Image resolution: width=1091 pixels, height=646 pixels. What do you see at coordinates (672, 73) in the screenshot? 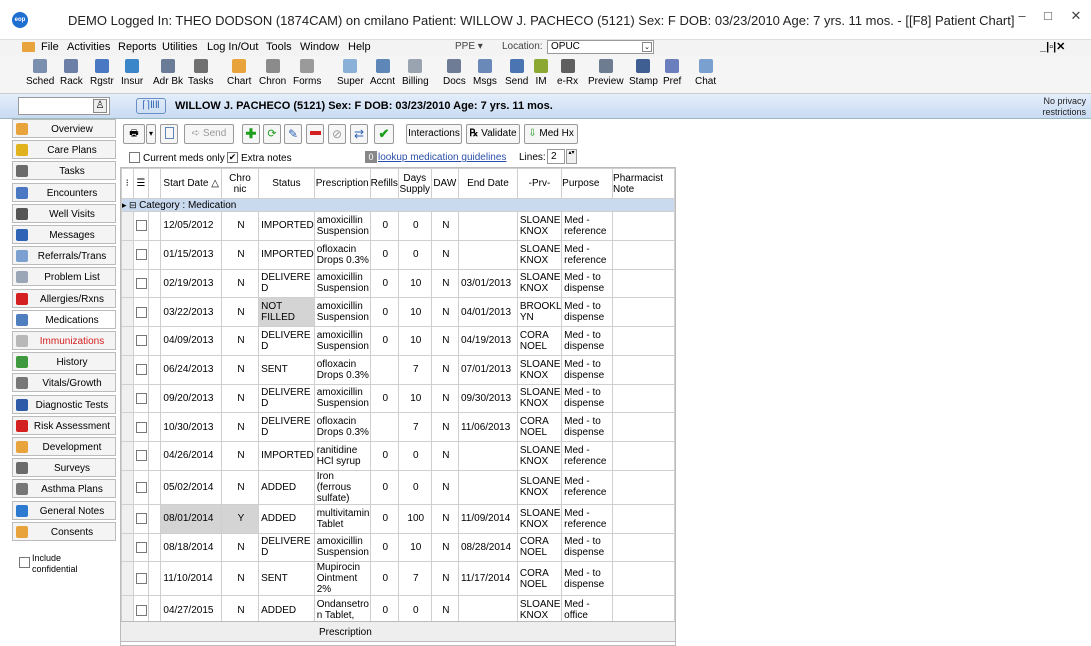
I see `toolbar-pref-button: Pref` at bounding box center [672, 73].